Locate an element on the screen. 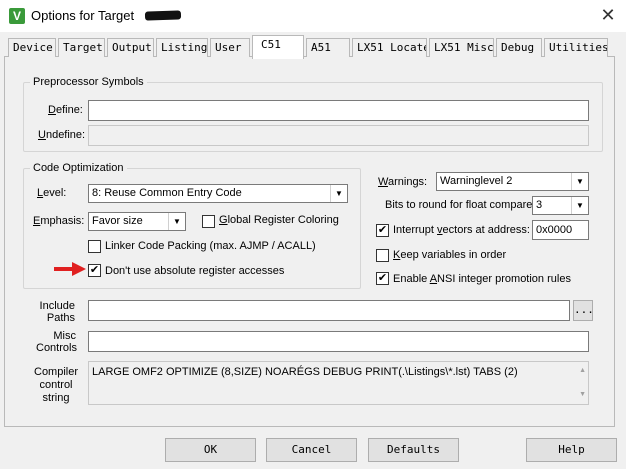  tab-c51: C51 is located at coordinates (278, 47).